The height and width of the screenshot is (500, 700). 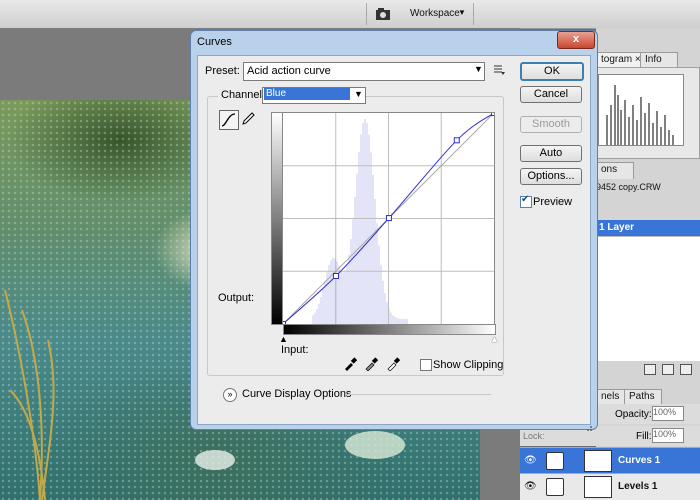 I want to click on channel-value: Blue, so click(x=307, y=94).